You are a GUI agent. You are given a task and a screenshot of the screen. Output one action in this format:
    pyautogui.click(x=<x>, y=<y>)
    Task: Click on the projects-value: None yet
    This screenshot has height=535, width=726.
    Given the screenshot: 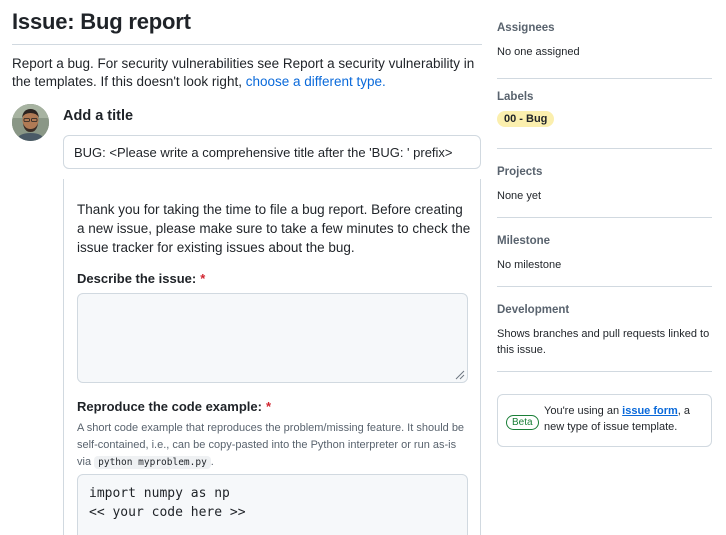 What is the action you would take?
    pyautogui.click(x=519, y=196)
    